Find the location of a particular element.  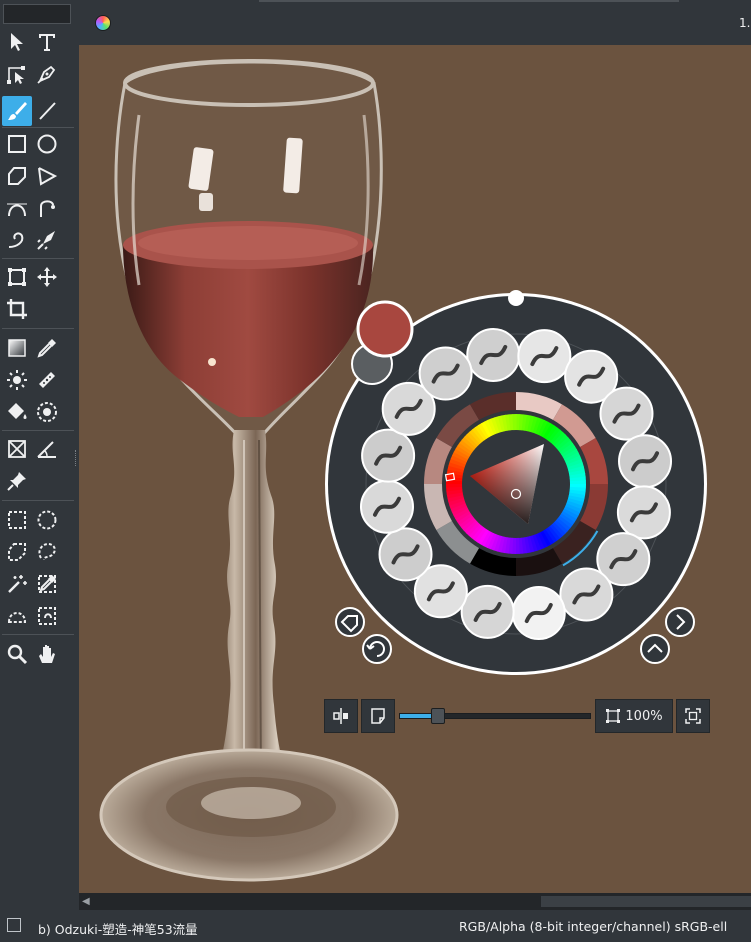

zoom-slider-handle is located at coordinates (438, 716).